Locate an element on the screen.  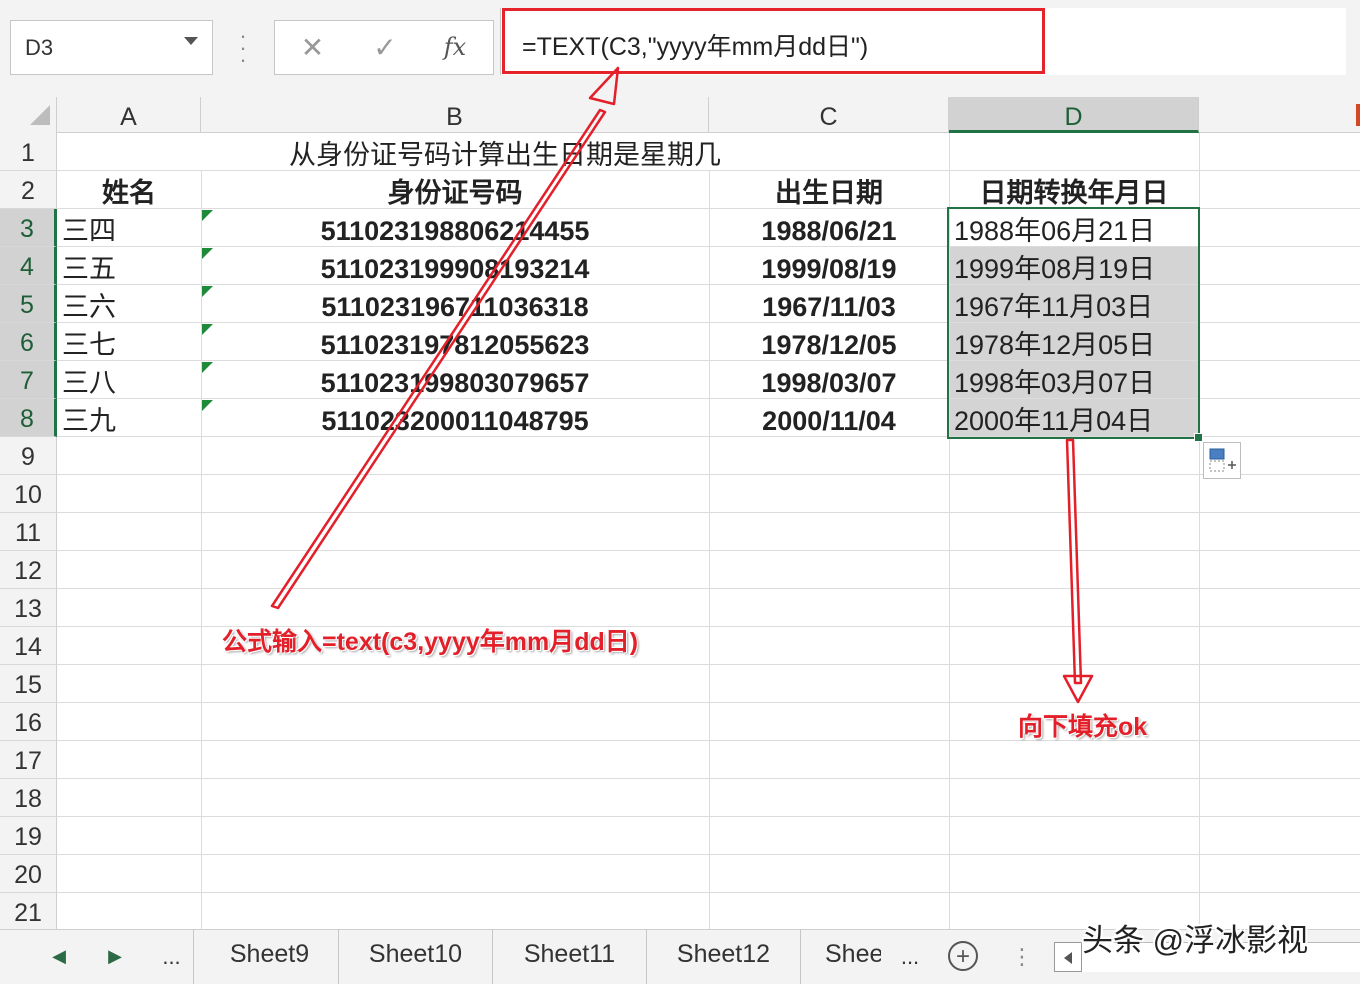
formula-arrowhead-icon is located at coordinates (604, 86).